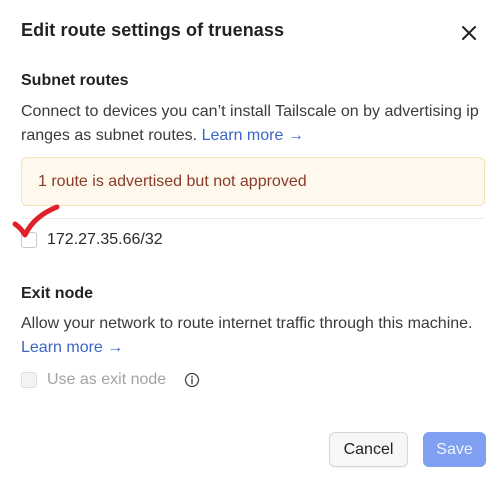 This screenshot has height=481, width=498. I want to click on divider, so click(253, 218).